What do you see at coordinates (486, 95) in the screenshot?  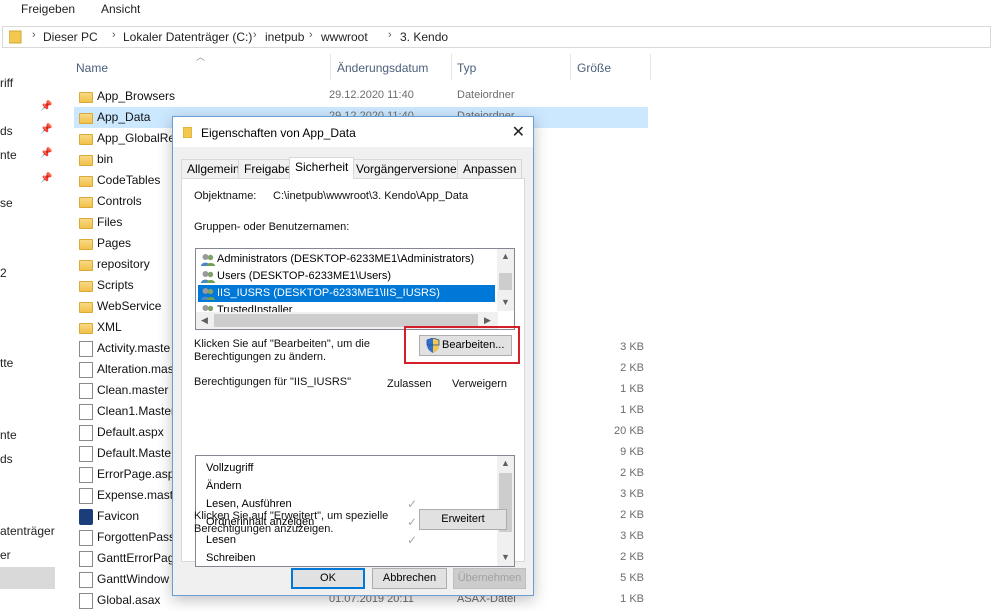 I see `file-type: Dateiordner` at bounding box center [486, 95].